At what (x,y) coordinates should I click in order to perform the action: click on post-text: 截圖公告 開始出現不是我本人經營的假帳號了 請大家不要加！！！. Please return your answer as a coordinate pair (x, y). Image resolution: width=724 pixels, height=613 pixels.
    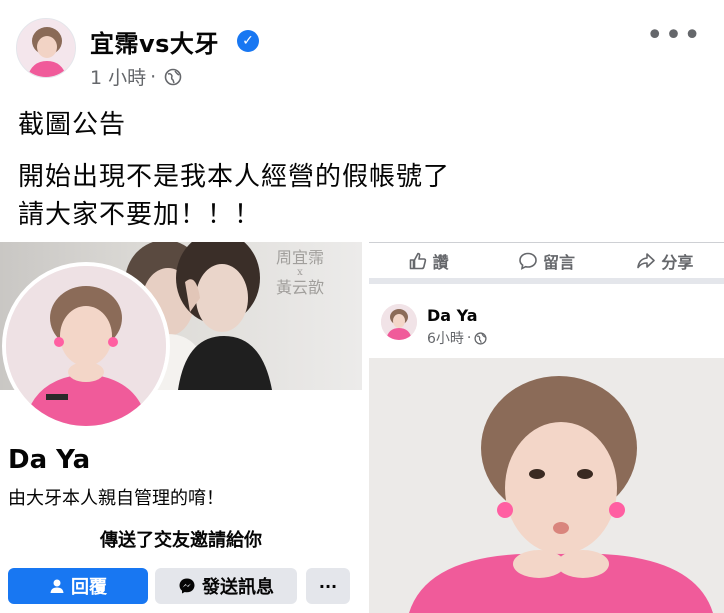
    Looking at the image, I should click on (234, 177).